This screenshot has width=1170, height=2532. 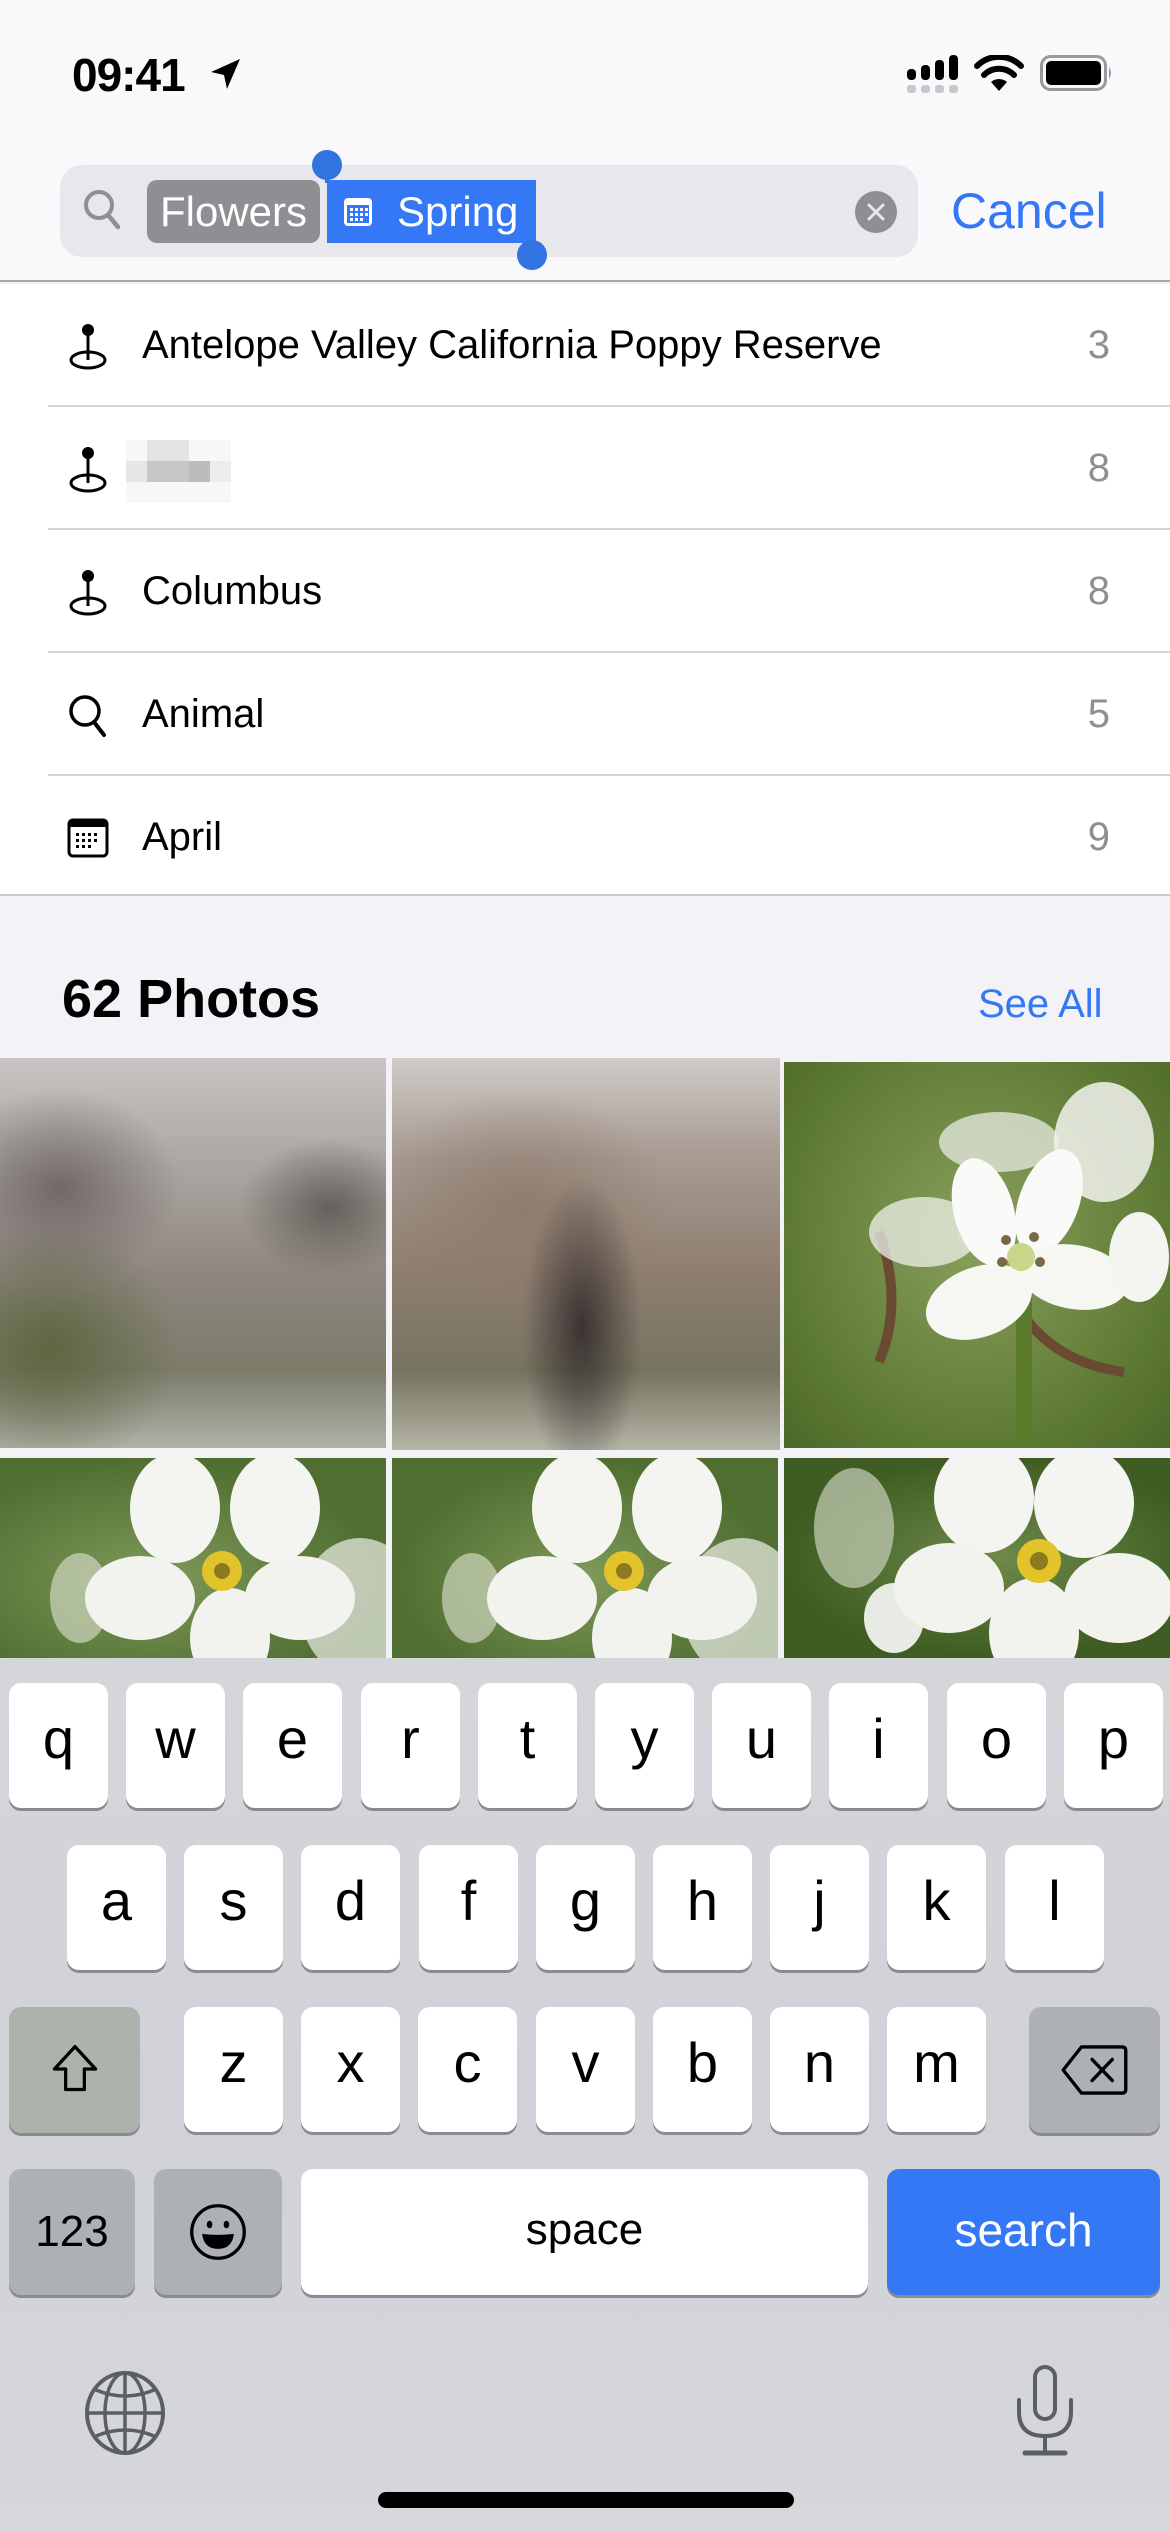 I want to click on key-m: m, so click(x=936, y=2069).